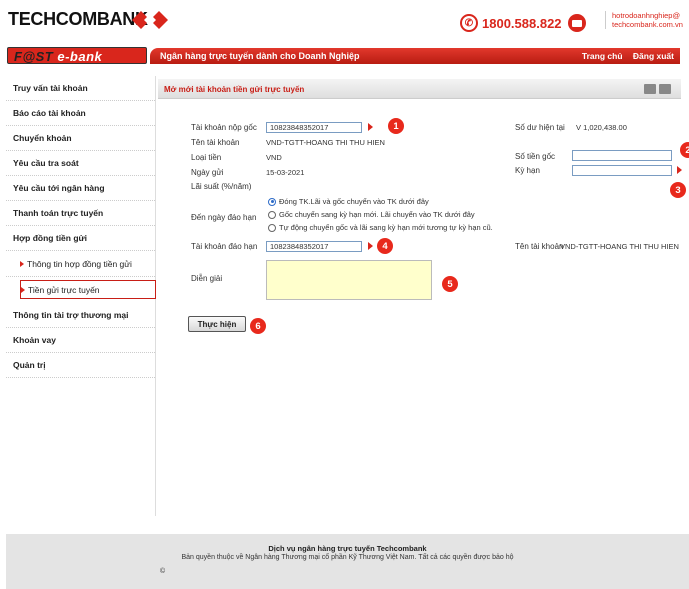  I want to click on radio-selected-icon, so click(272, 201).